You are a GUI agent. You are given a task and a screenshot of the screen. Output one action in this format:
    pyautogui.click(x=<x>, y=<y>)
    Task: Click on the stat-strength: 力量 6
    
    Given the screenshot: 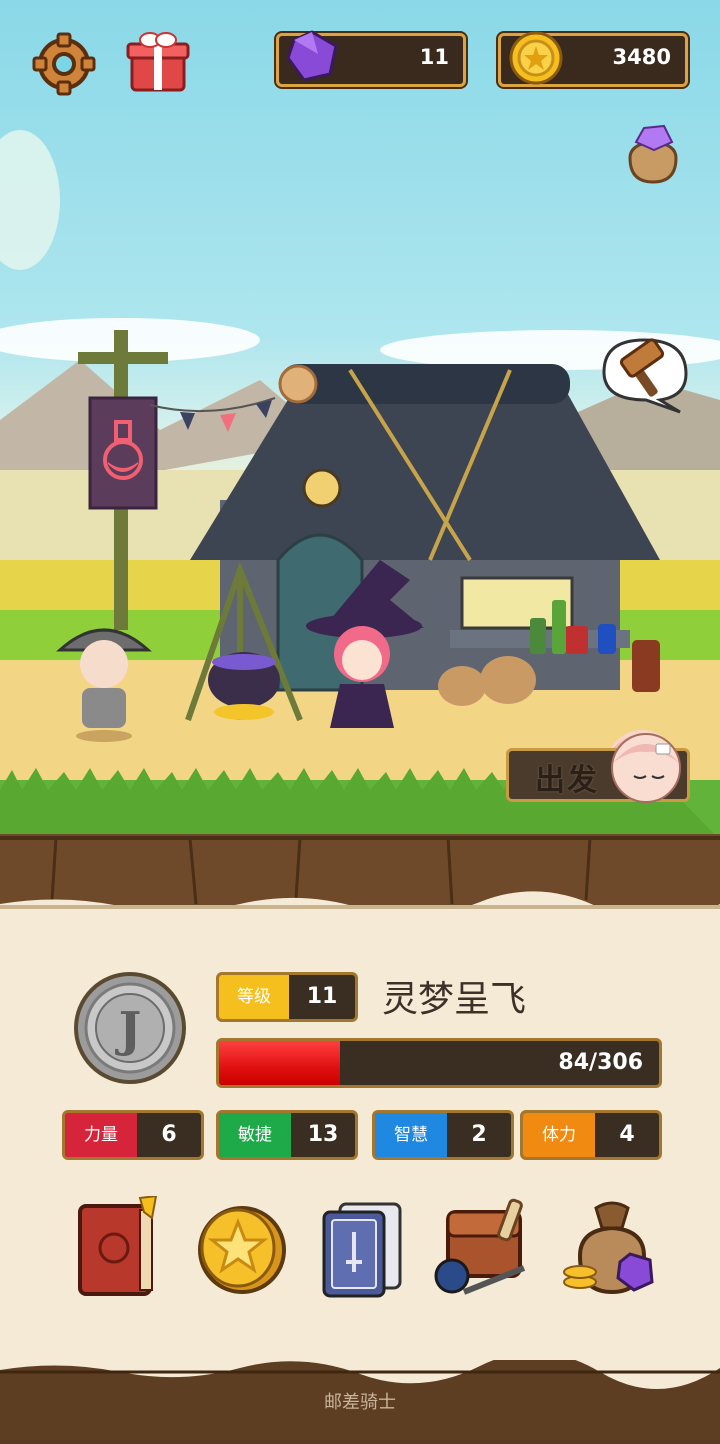 What is the action you would take?
    pyautogui.click(x=133, y=1135)
    